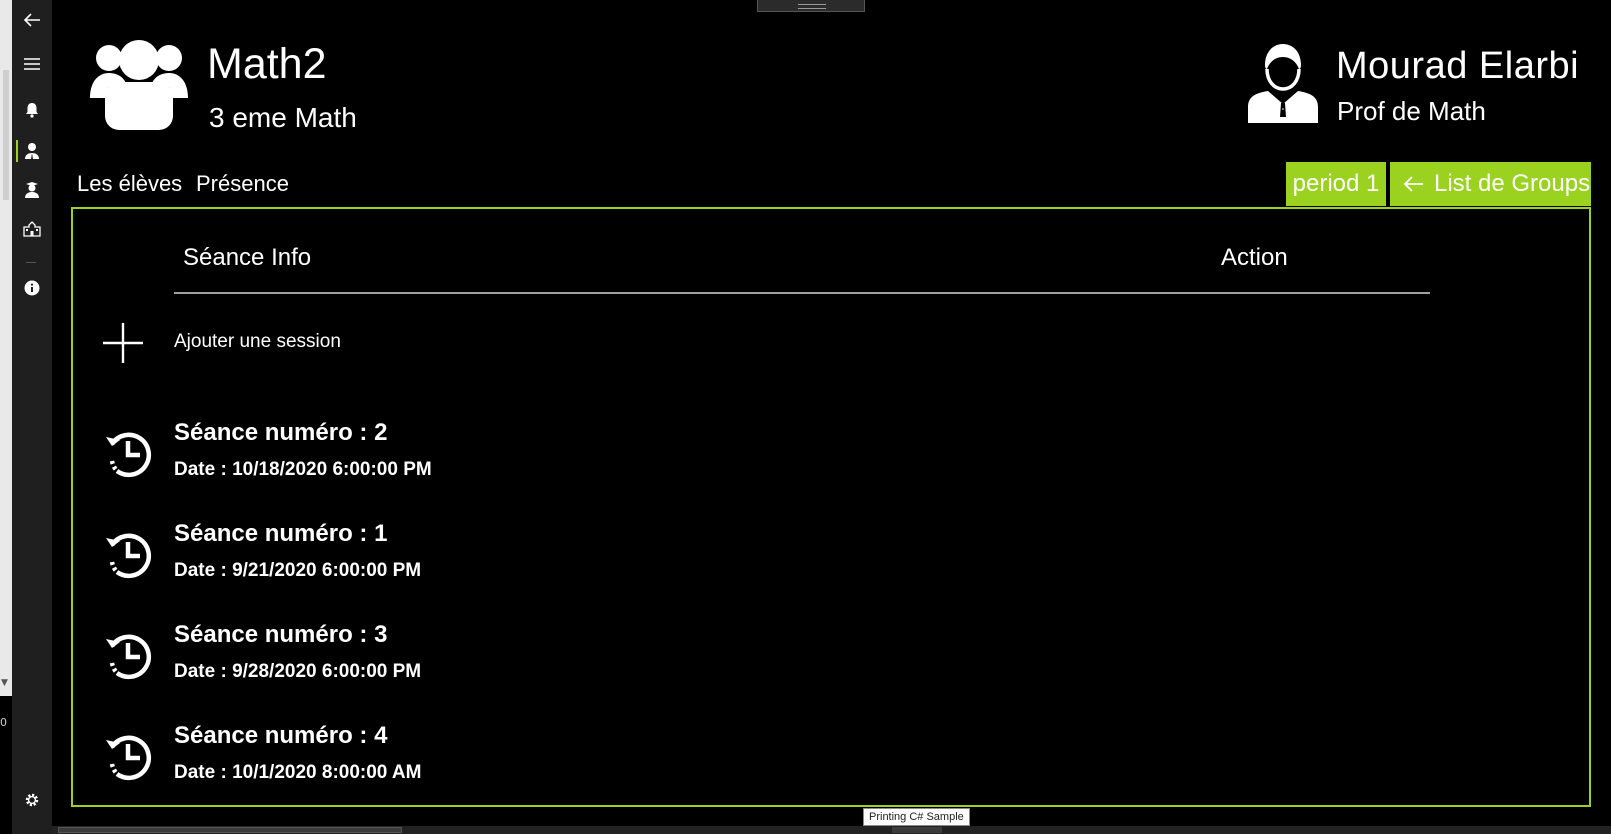 The image size is (1611, 834). Describe the element at coordinates (1512, 183) in the screenshot. I see `list-groups-button-label: List de Groups` at that location.